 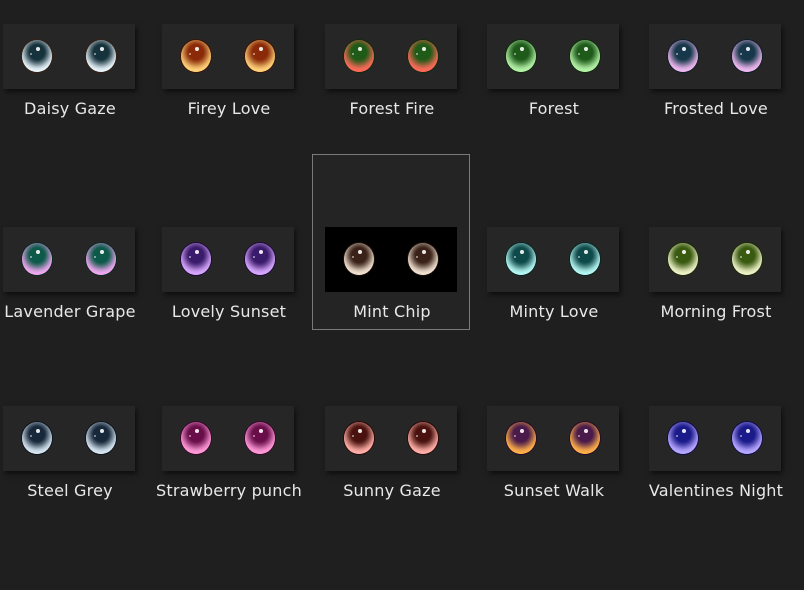 I want to click on eye-texture-tile: Steel Grey, so click(x=74, y=421).